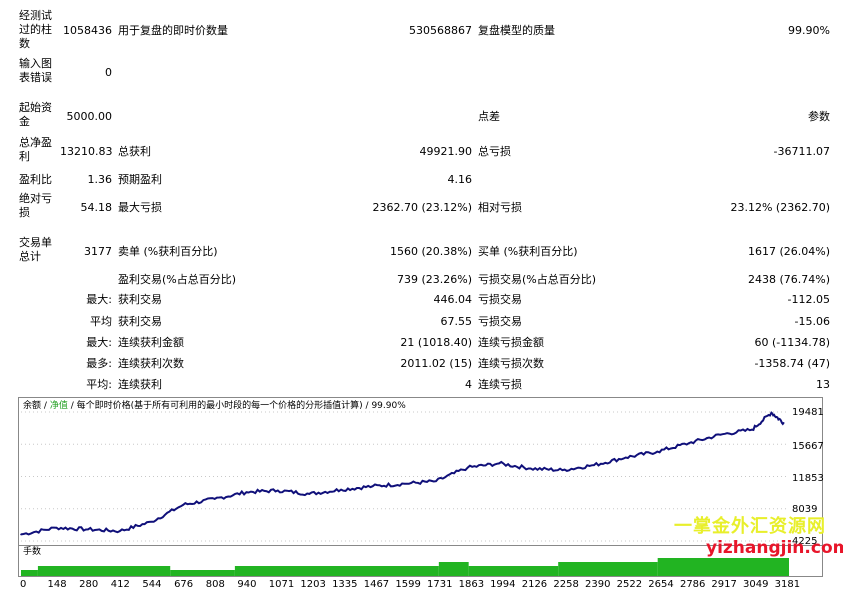 The height and width of the screenshot is (594, 843). I want to click on x-tick-label: 2390, so click(598, 584).